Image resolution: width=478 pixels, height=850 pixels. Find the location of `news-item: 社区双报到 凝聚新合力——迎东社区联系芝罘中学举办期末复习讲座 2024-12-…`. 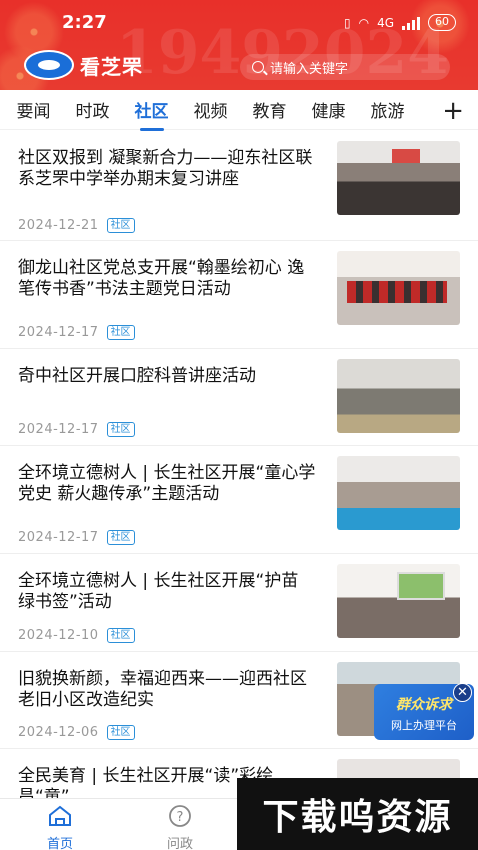

news-item: 社区双报到 凝聚新合力——迎东社区联系芝罘中学举办期末复习讲座 2024-12-… is located at coordinates (239, 186).